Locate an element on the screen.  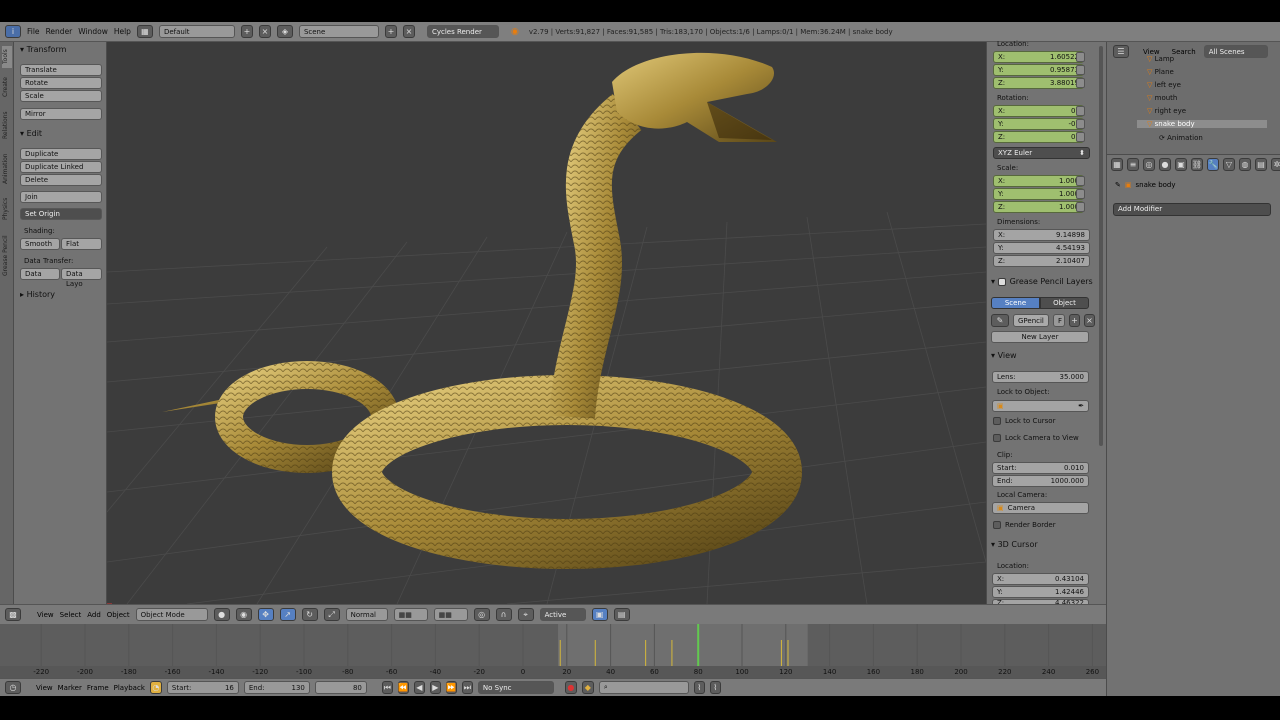
lock-location-y-icon is located at coordinates (1080, 70).